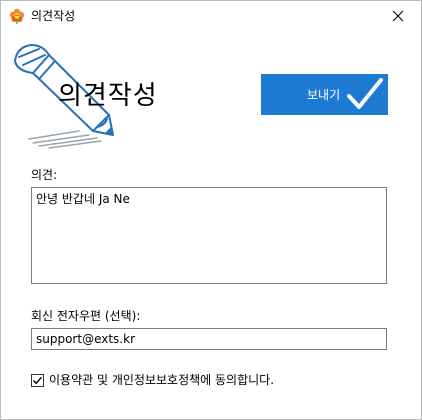 The width and height of the screenshot is (422, 420). Describe the element at coordinates (85, 339) in the screenshot. I see `email-text: support@exts.kr` at that location.